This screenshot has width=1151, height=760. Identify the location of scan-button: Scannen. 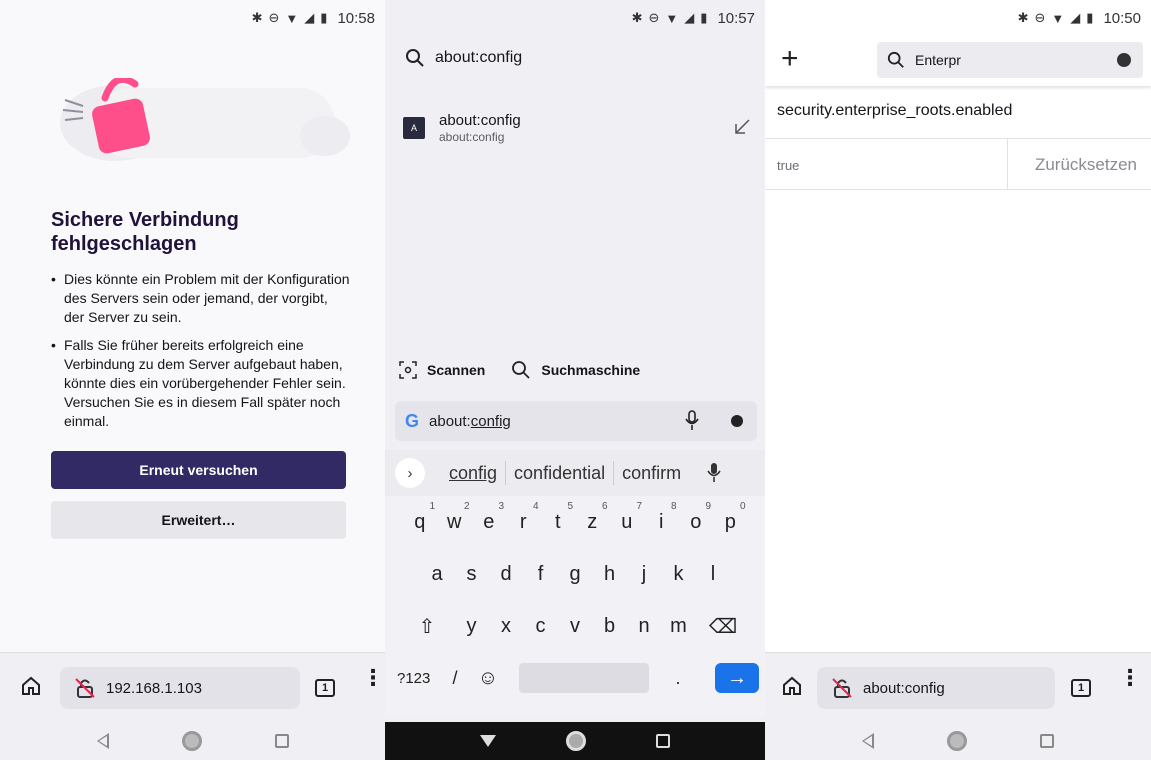
(442, 370).